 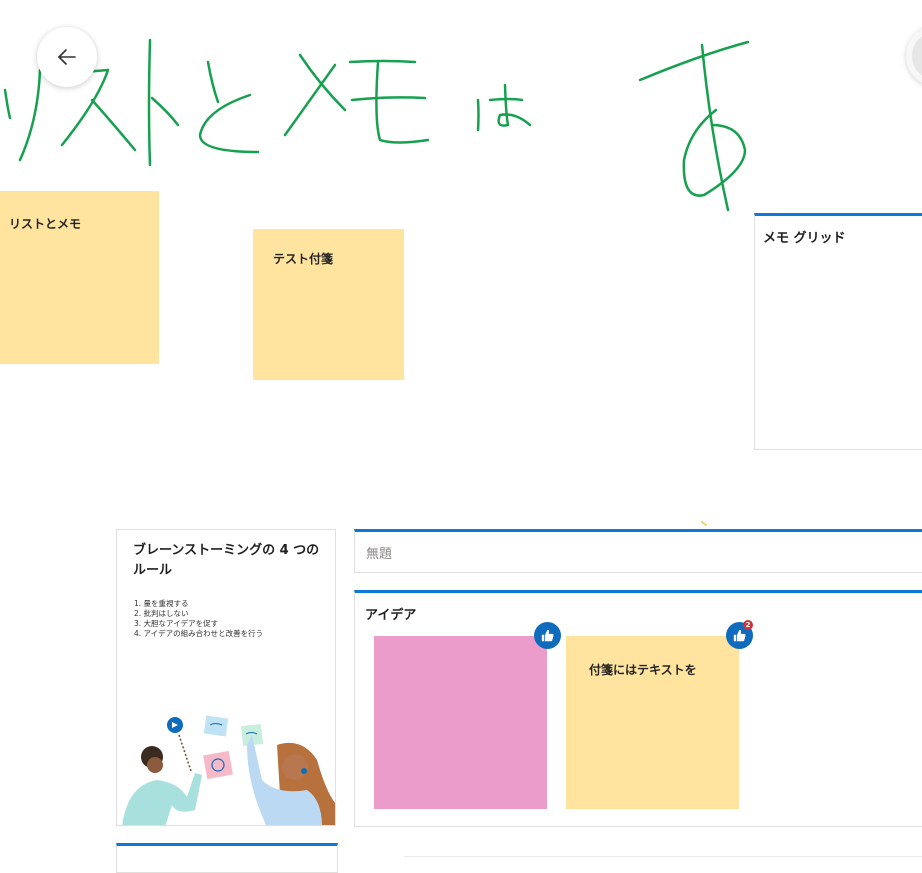 What do you see at coordinates (228, 770) in the screenshot?
I see `brainstorm-illustration` at bounding box center [228, 770].